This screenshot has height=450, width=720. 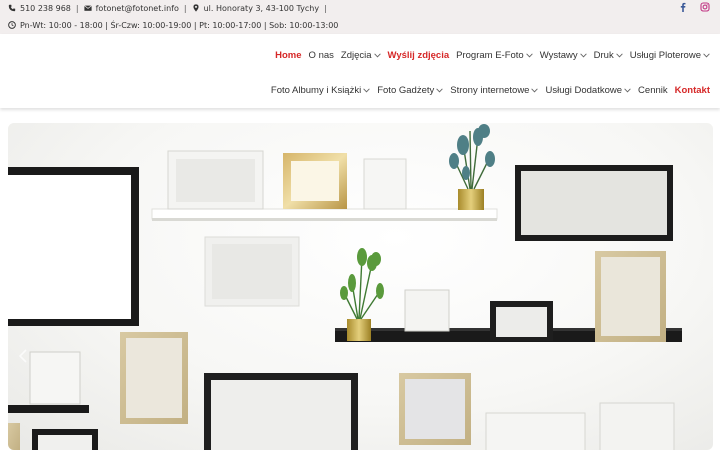 I want to click on email-link: fotonet@fotonet.info, so click(x=137, y=8).